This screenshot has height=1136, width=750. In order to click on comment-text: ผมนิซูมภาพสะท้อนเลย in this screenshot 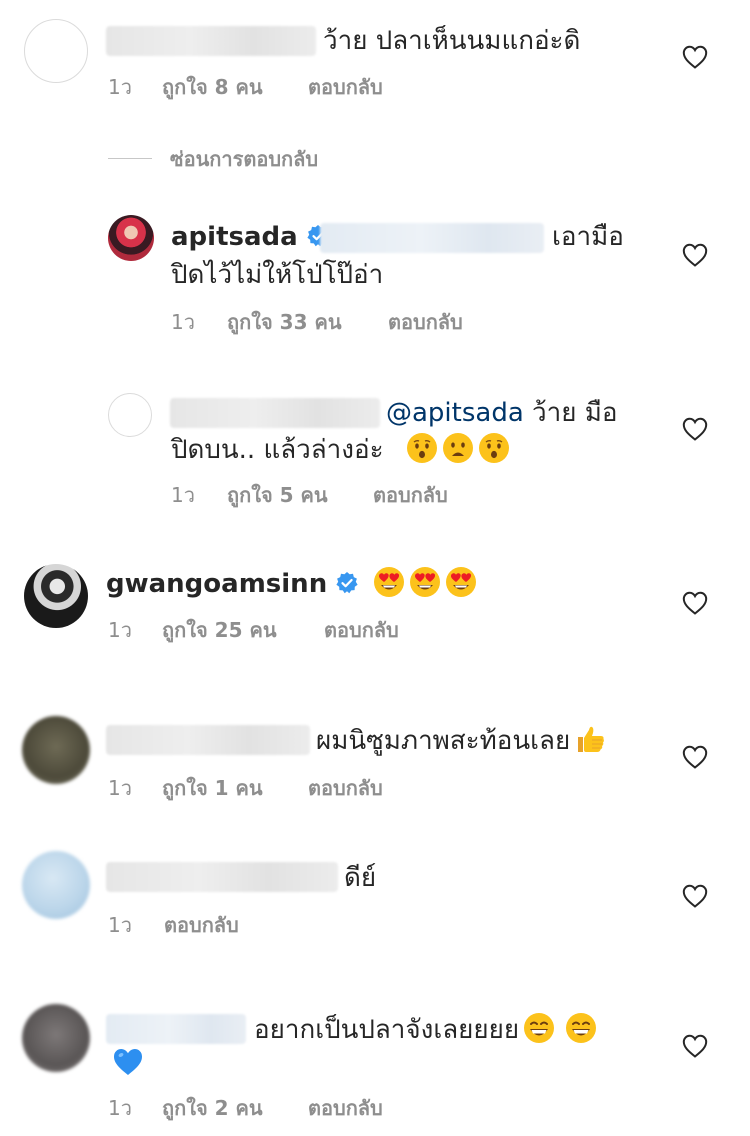, I will do `click(461, 740)`.